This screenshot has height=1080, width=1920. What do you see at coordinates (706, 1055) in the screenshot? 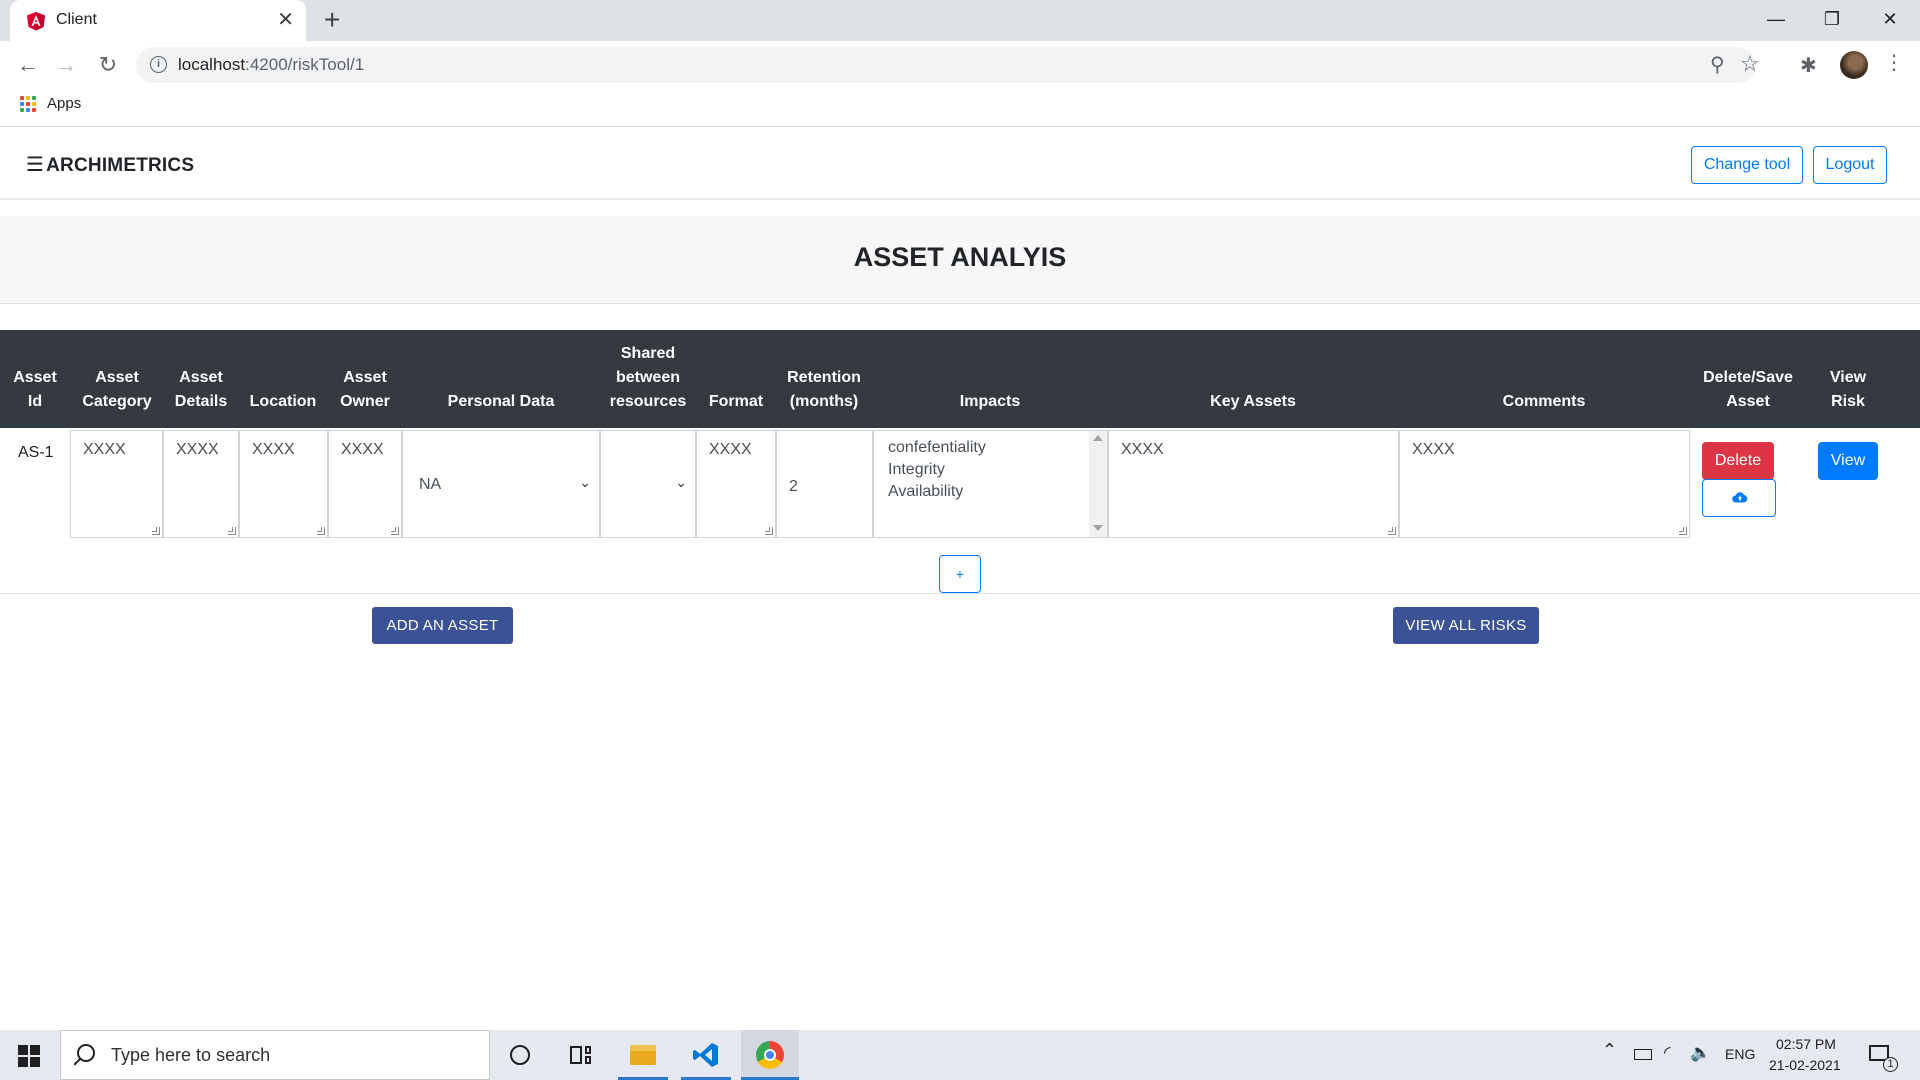
I see `vscode-icon` at bounding box center [706, 1055].